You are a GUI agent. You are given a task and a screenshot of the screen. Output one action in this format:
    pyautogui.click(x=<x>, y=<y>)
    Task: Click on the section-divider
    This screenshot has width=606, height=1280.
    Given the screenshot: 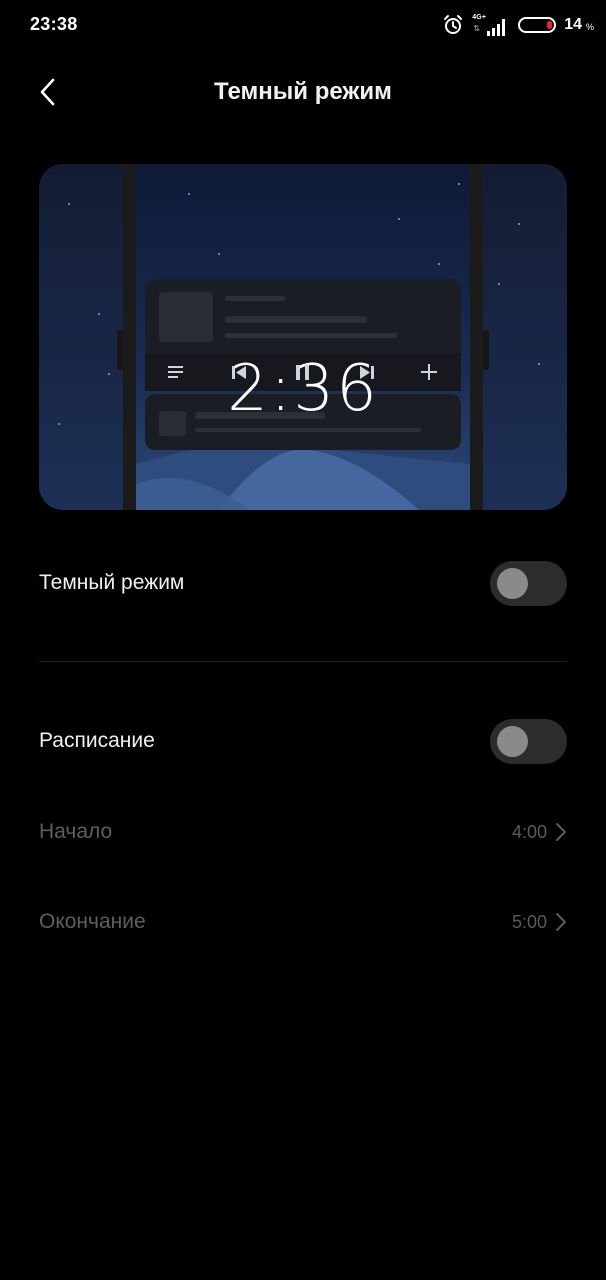 What is the action you would take?
    pyautogui.click(x=303, y=661)
    